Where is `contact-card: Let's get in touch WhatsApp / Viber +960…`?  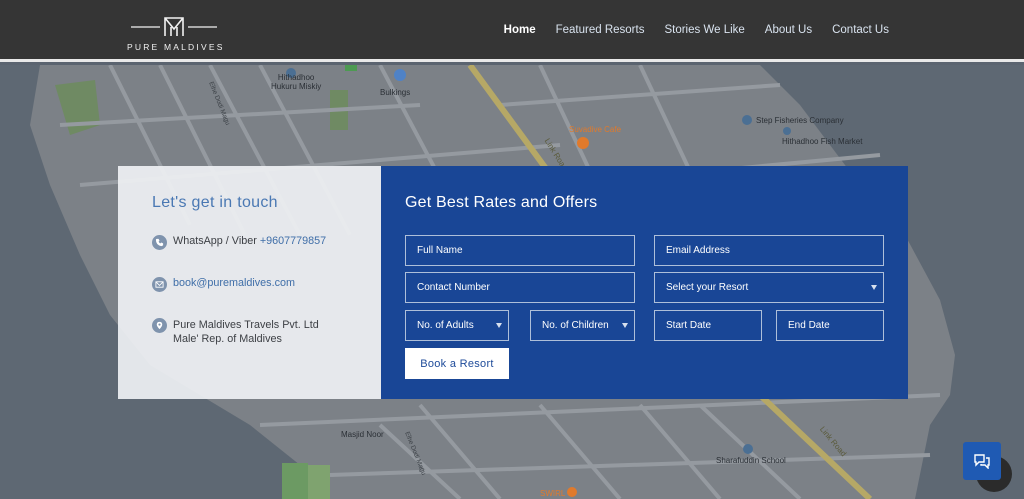
contact-card: Let's get in touch WhatsApp / Viber +960… is located at coordinates (249, 282).